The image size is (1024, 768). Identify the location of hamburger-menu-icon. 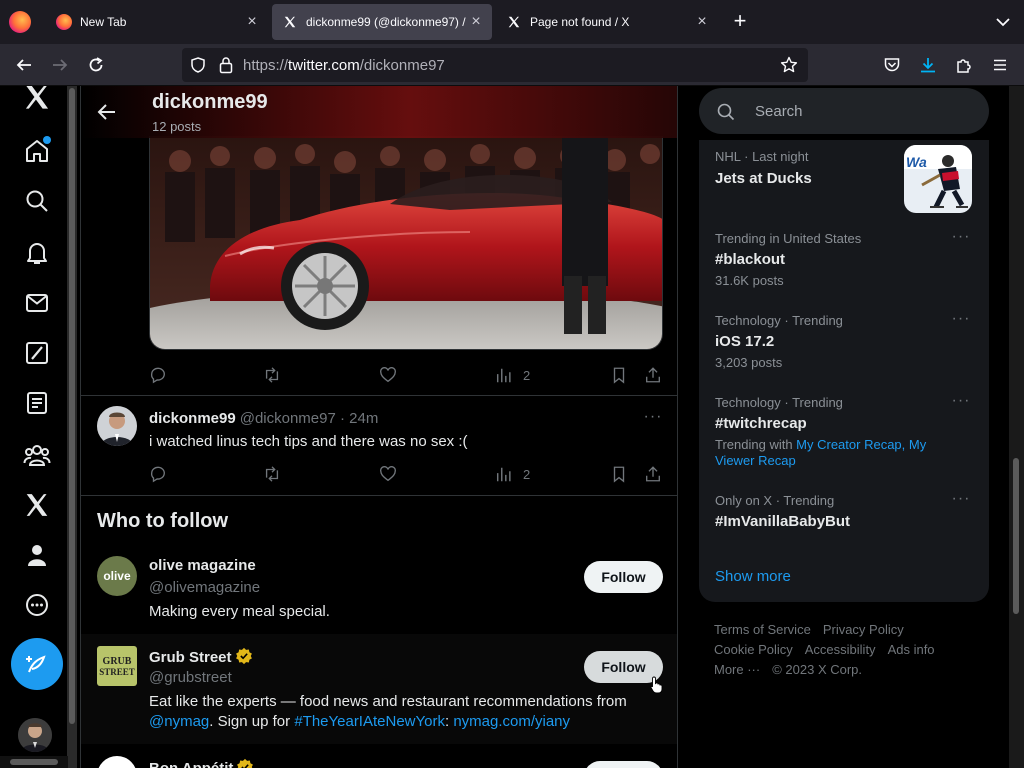
(1000, 65).